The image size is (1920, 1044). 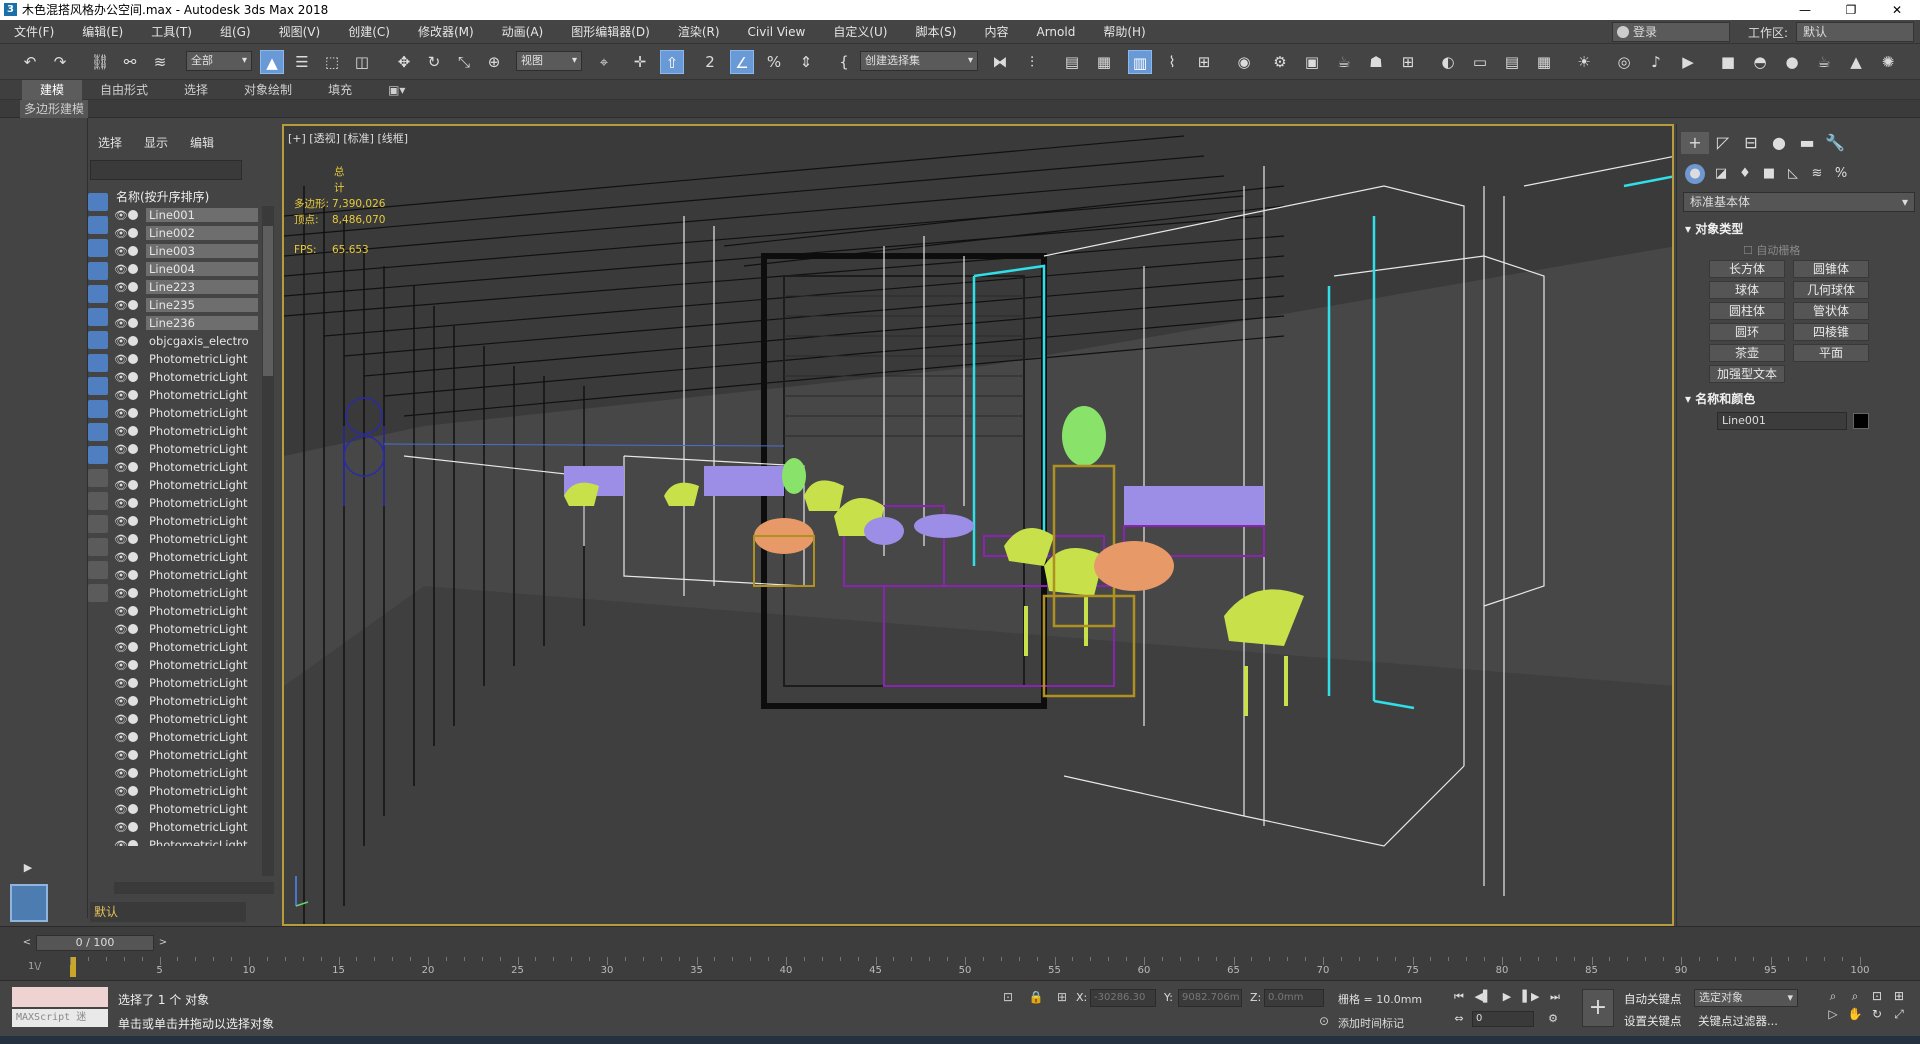 I want to click on track-bar: 5 10 15 20 25 30 35 40 45 50 55 60 65 70 75 80 85 90 95 100, so click(x=980, y=967).